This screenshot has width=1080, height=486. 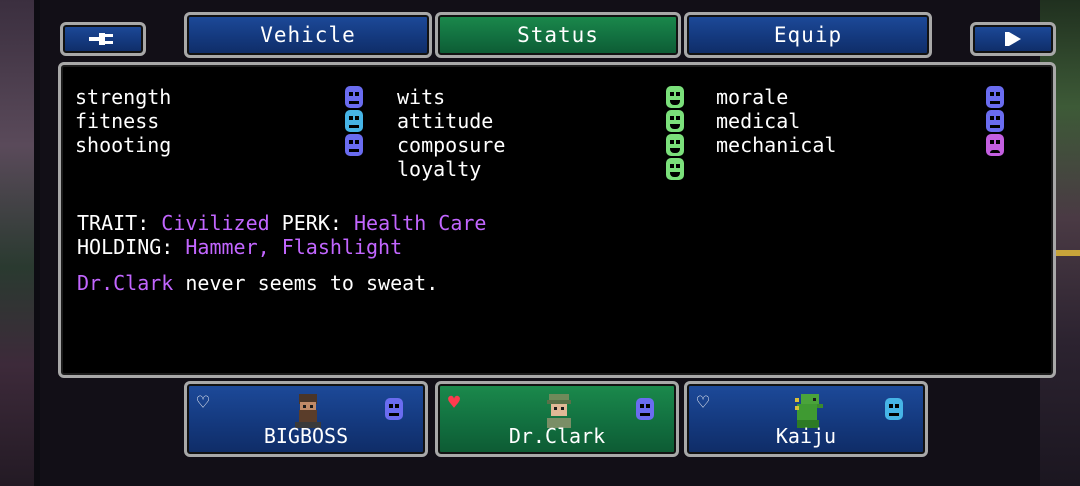 I want to click on mechanical-mood-icon, so click(x=995, y=145).